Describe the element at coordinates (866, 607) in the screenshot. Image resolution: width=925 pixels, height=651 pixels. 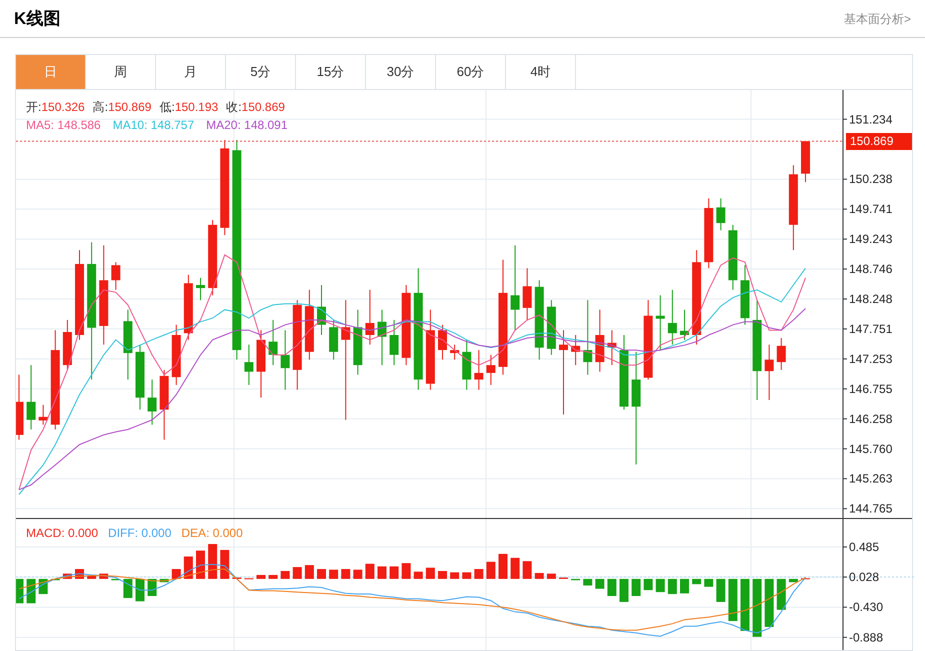
I see `macd-axis-label: -0.430` at that location.